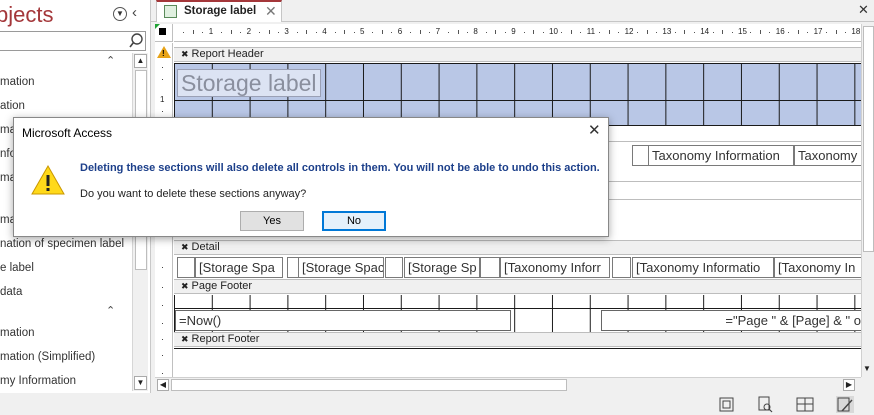 Image resolution: width=874 pixels, height=415 pixels. What do you see at coordinates (219, 11) in the screenshot?
I see `tab-storage-label: Storage label ✕` at bounding box center [219, 11].